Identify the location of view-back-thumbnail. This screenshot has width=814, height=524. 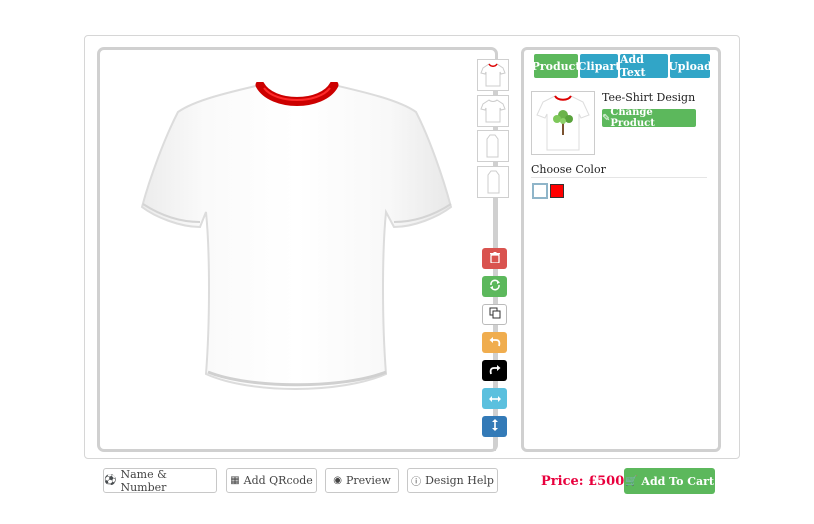
(493, 111).